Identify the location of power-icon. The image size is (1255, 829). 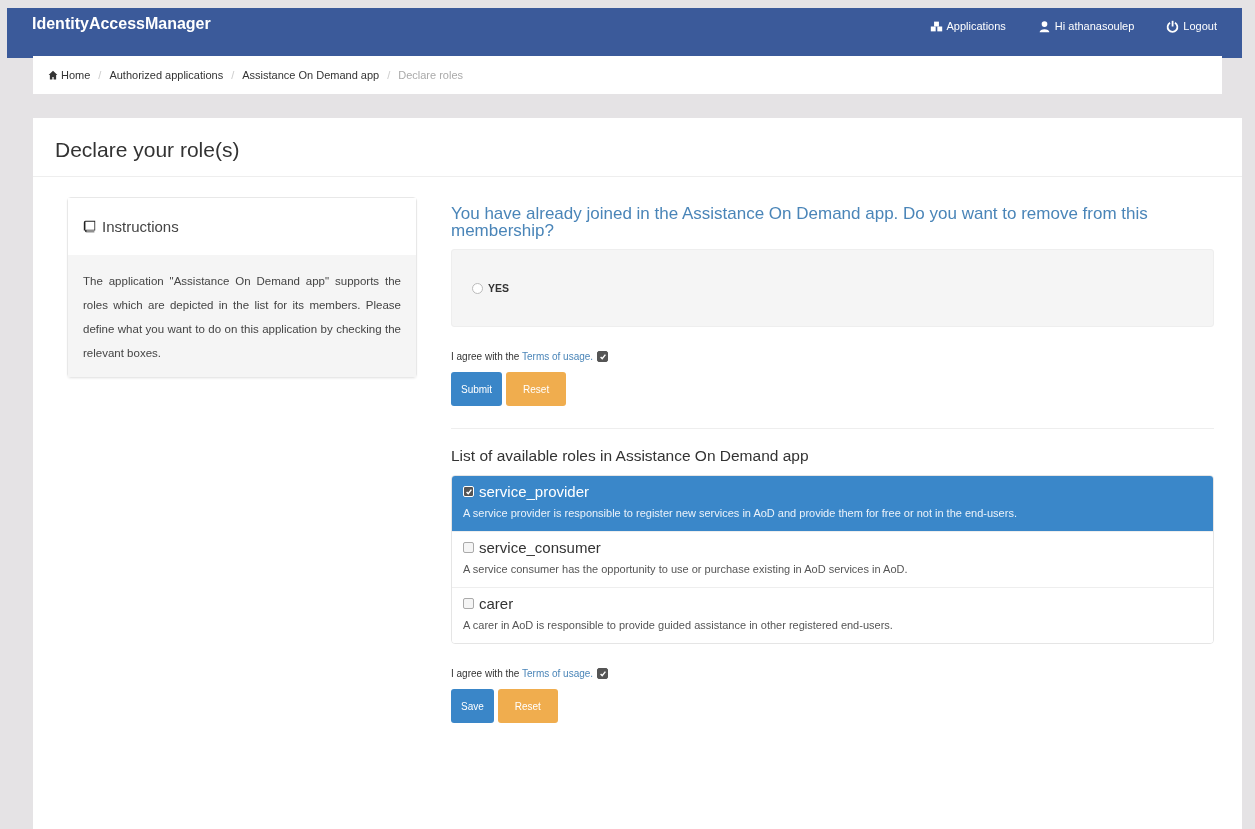
(1173, 26).